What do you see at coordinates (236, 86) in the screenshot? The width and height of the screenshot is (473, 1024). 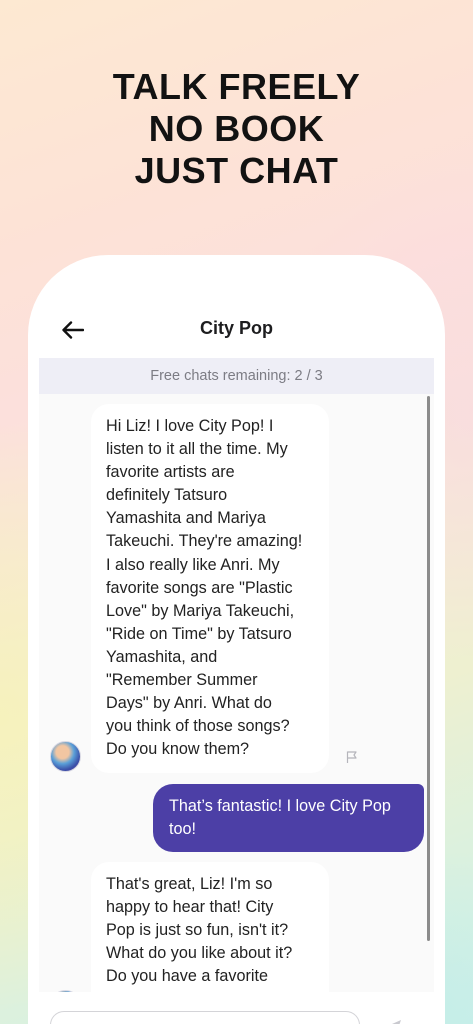 I see `headline-line-1: TALK FREELY` at bounding box center [236, 86].